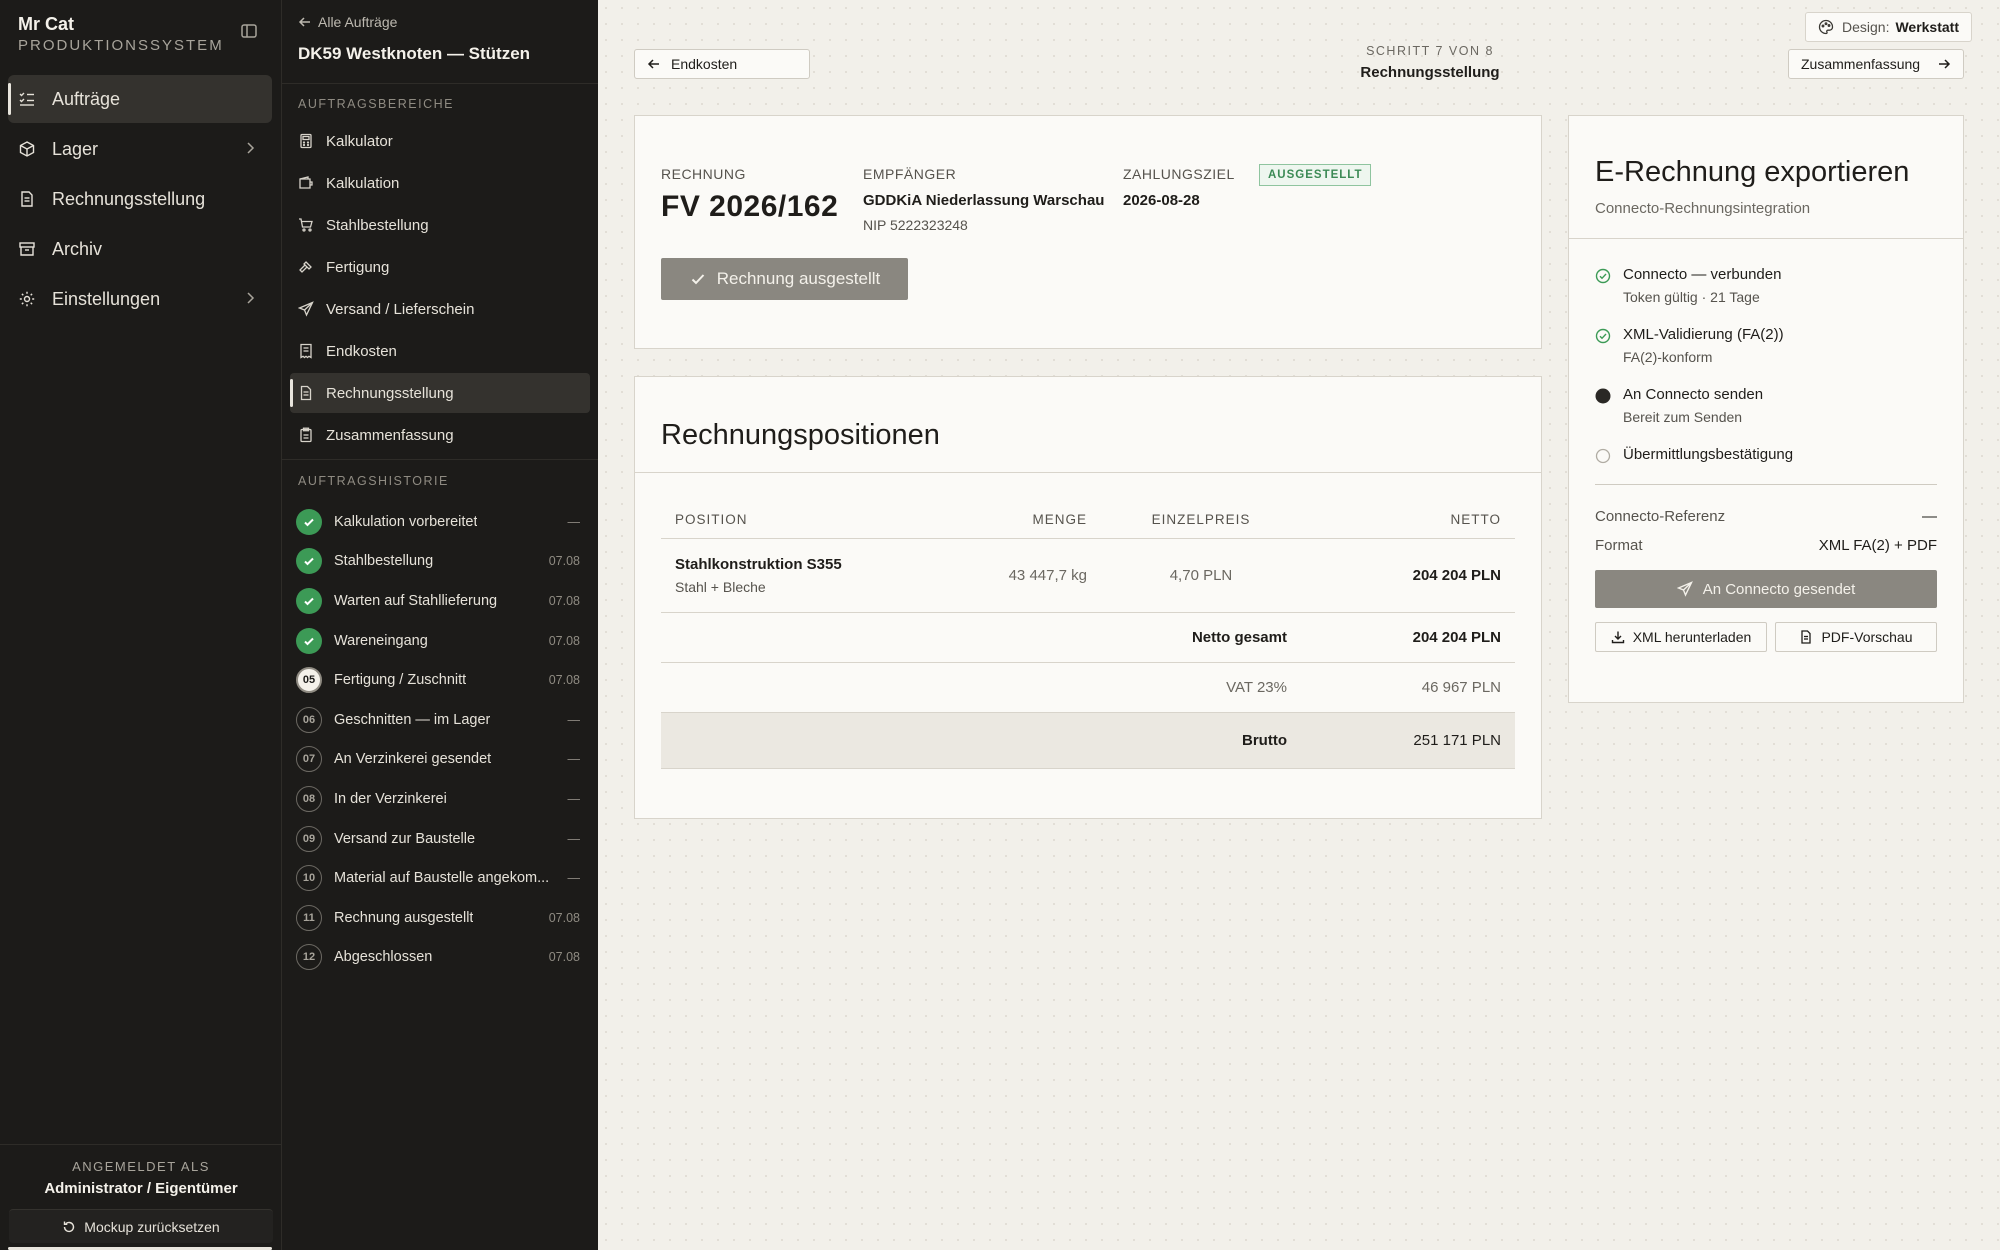  Describe the element at coordinates (440, 878) in the screenshot. I see `history-item: 10 Material auf Baustelle angekom... —` at that location.